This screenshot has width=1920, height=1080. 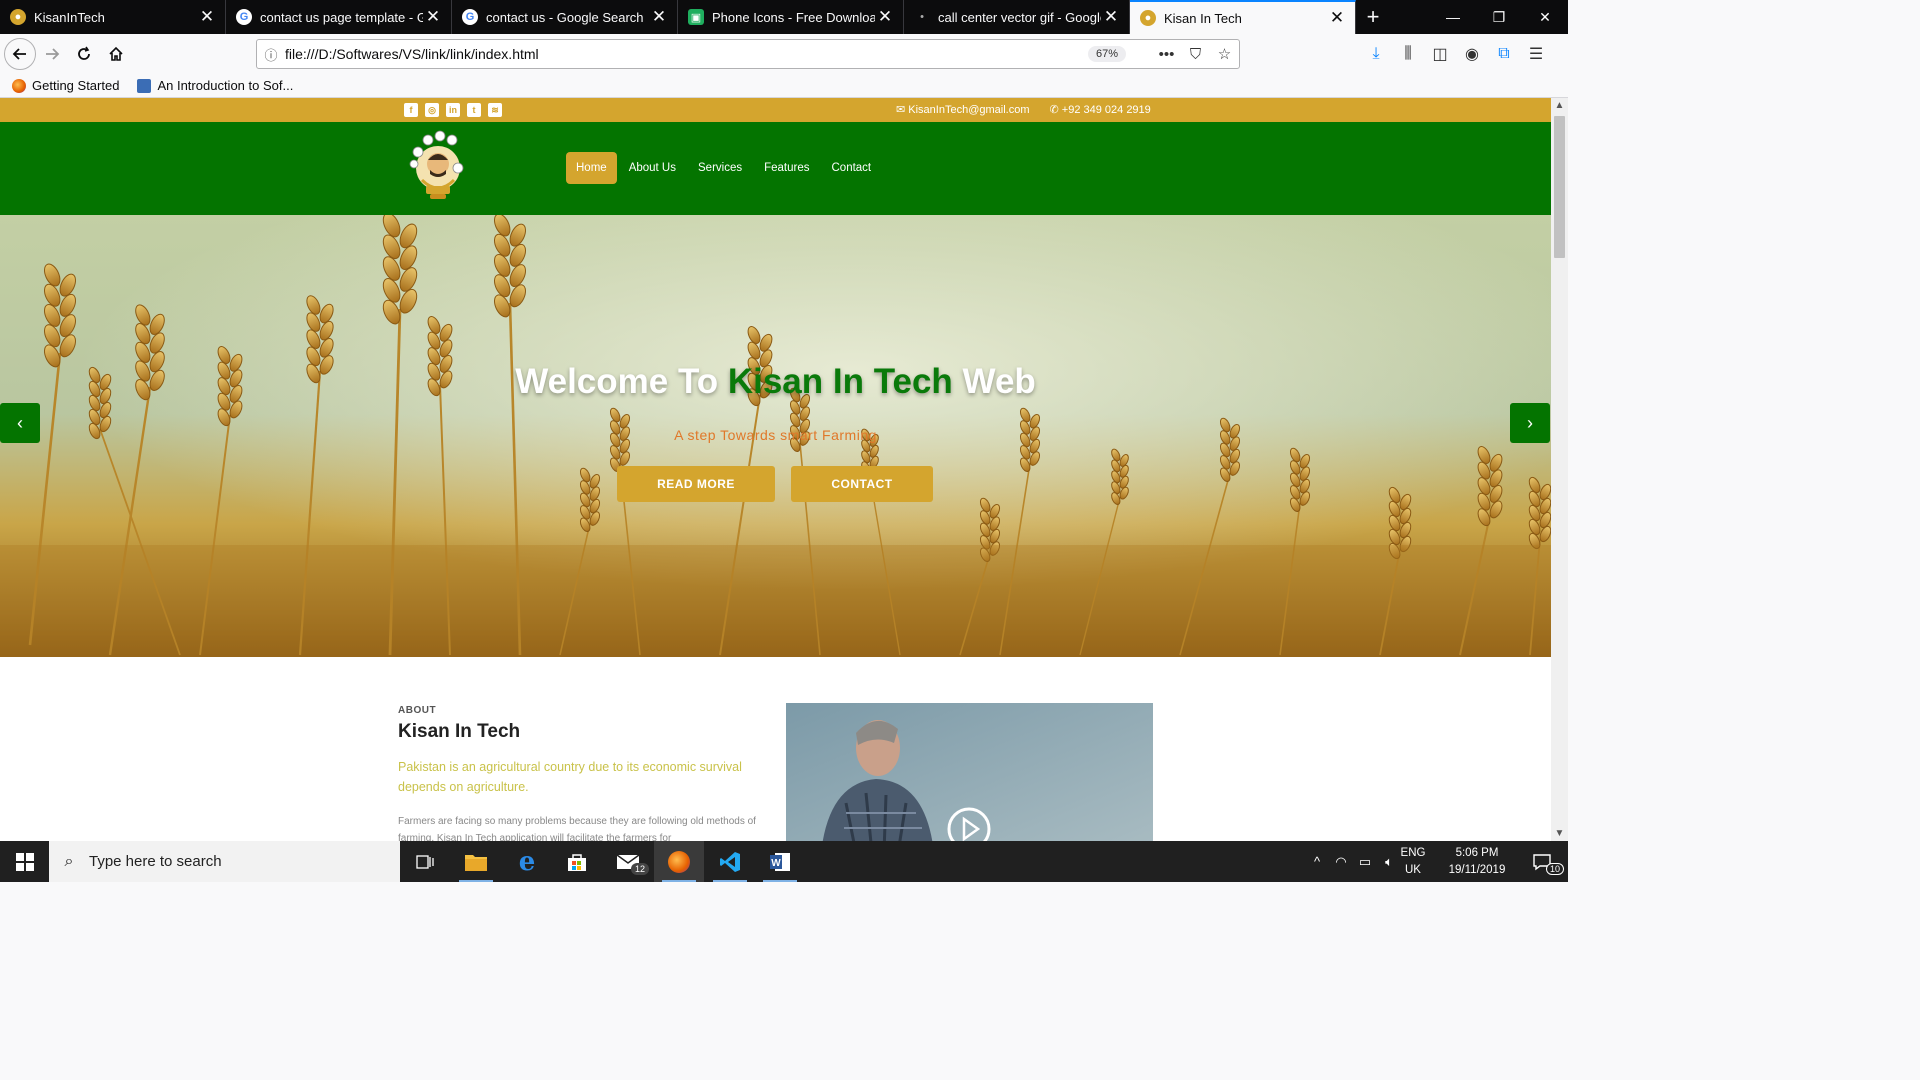 What do you see at coordinates (862, 484) in the screenshot?
I see `contact-button: CONTACT` at bounding box center [862, 484].